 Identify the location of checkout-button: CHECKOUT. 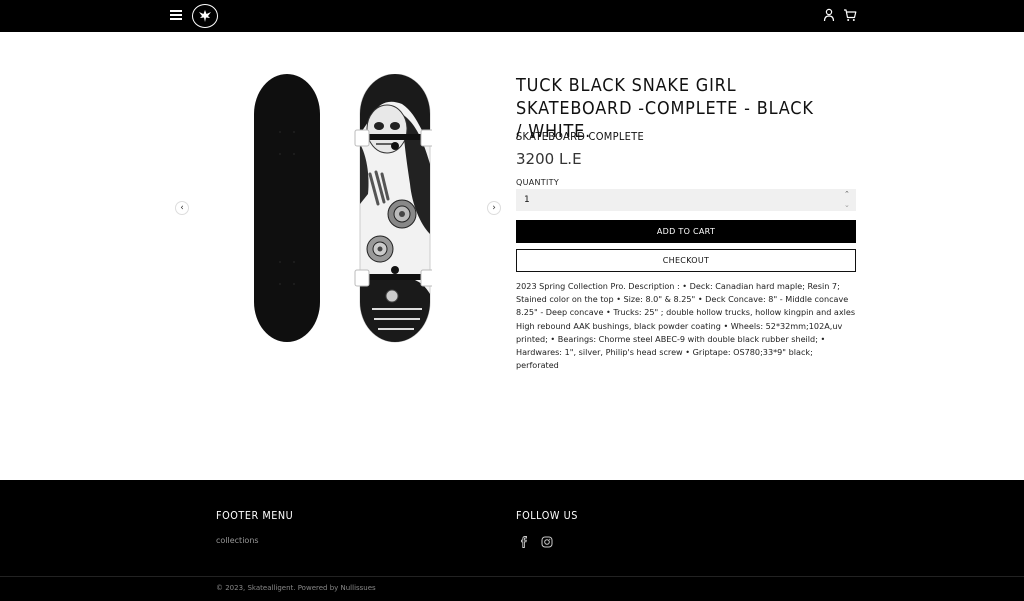
(686, 260).